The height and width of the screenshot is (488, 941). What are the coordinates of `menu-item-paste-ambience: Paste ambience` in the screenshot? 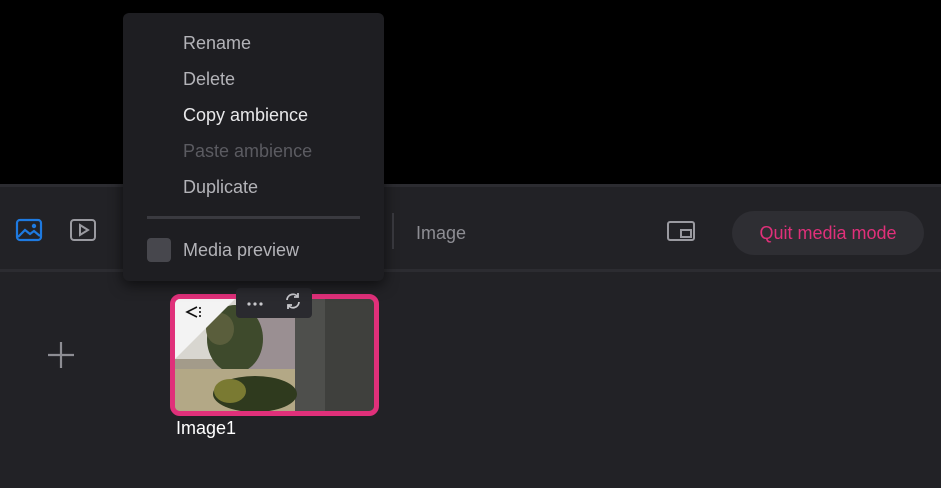 It's located at (248, 151).